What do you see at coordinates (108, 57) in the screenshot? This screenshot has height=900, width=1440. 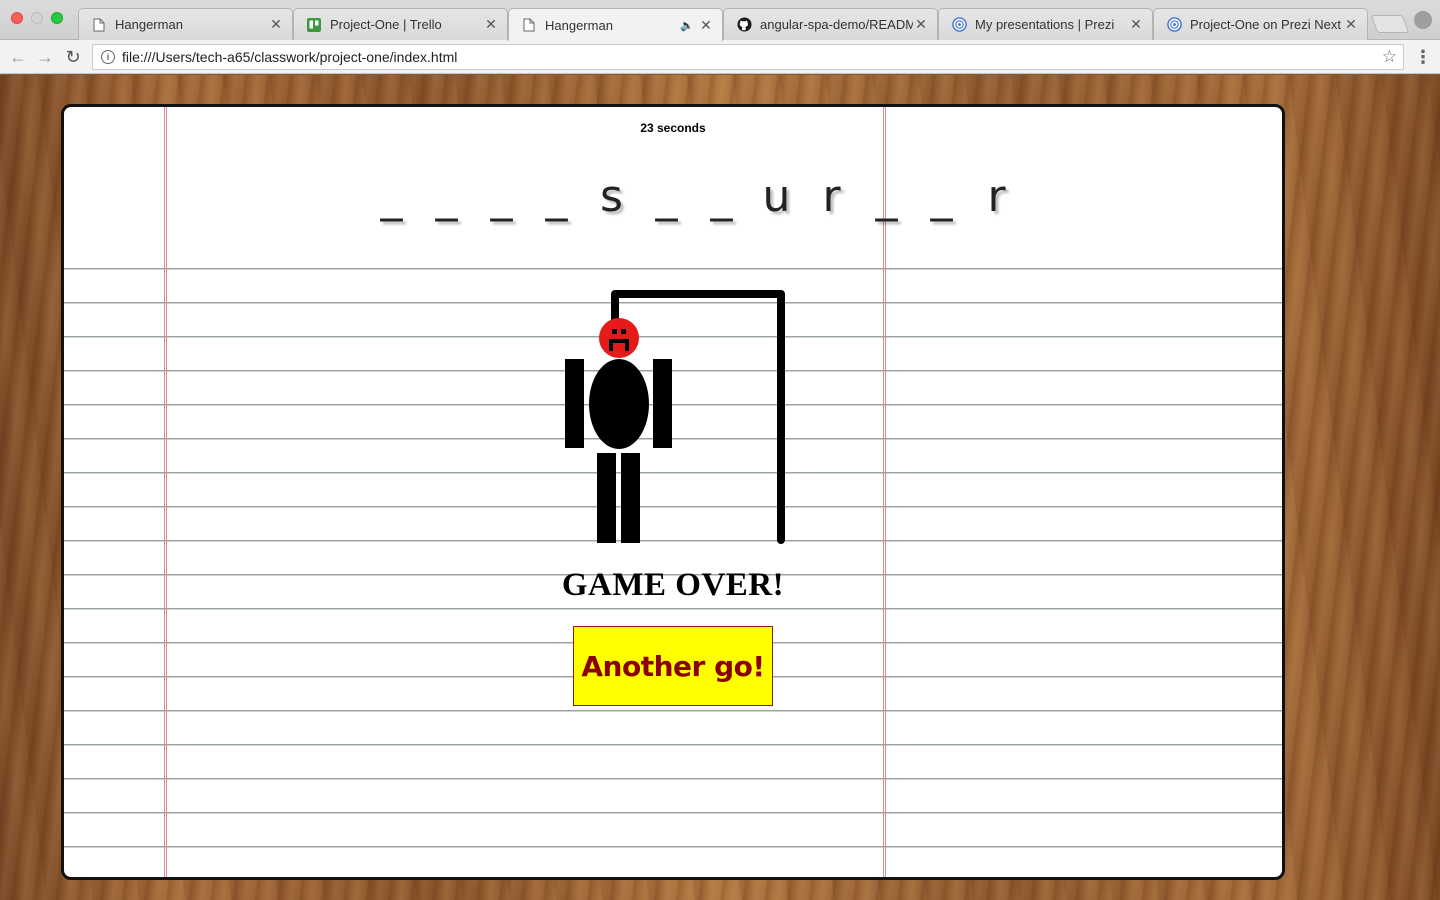 I see `info-icon: i` at bounding box center [108, 57].